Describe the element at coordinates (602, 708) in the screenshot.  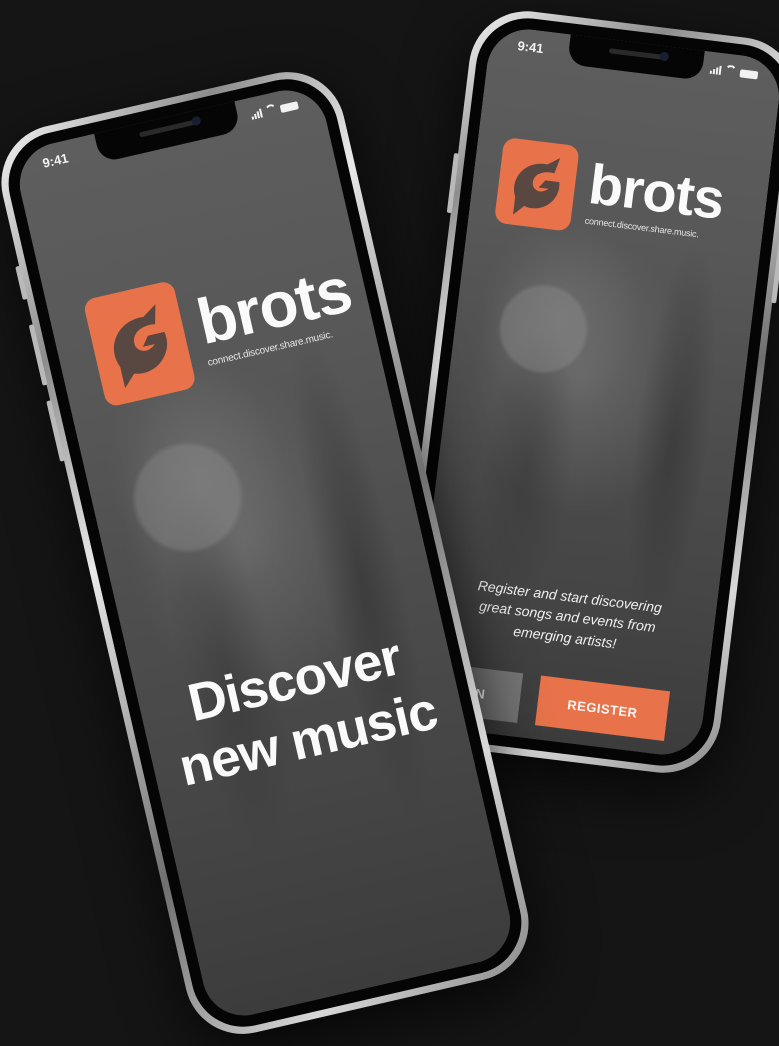
I see `register-button-label: REGISTER` at that location.